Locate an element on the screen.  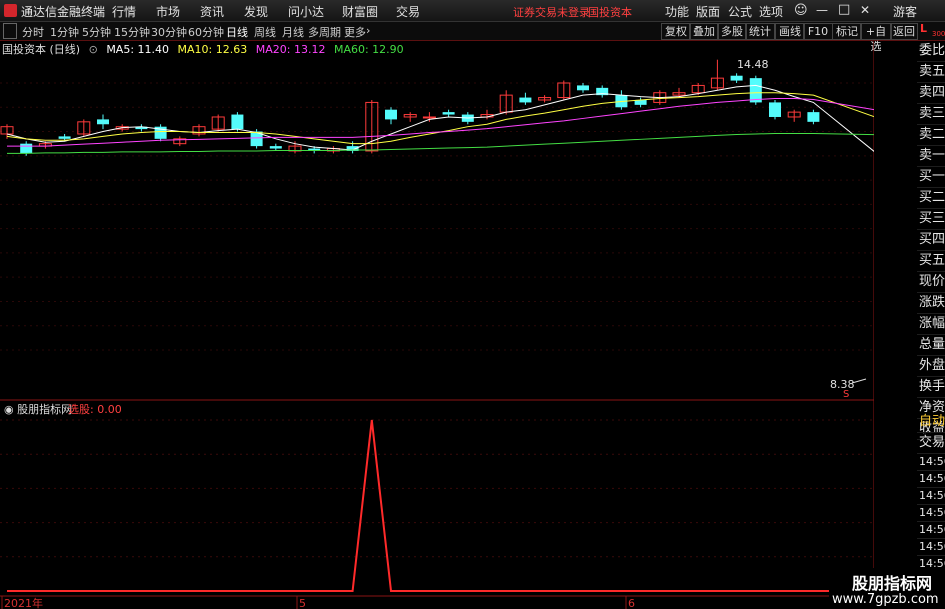
high-annotation: 14.48 is located at coordinates (753, 64).